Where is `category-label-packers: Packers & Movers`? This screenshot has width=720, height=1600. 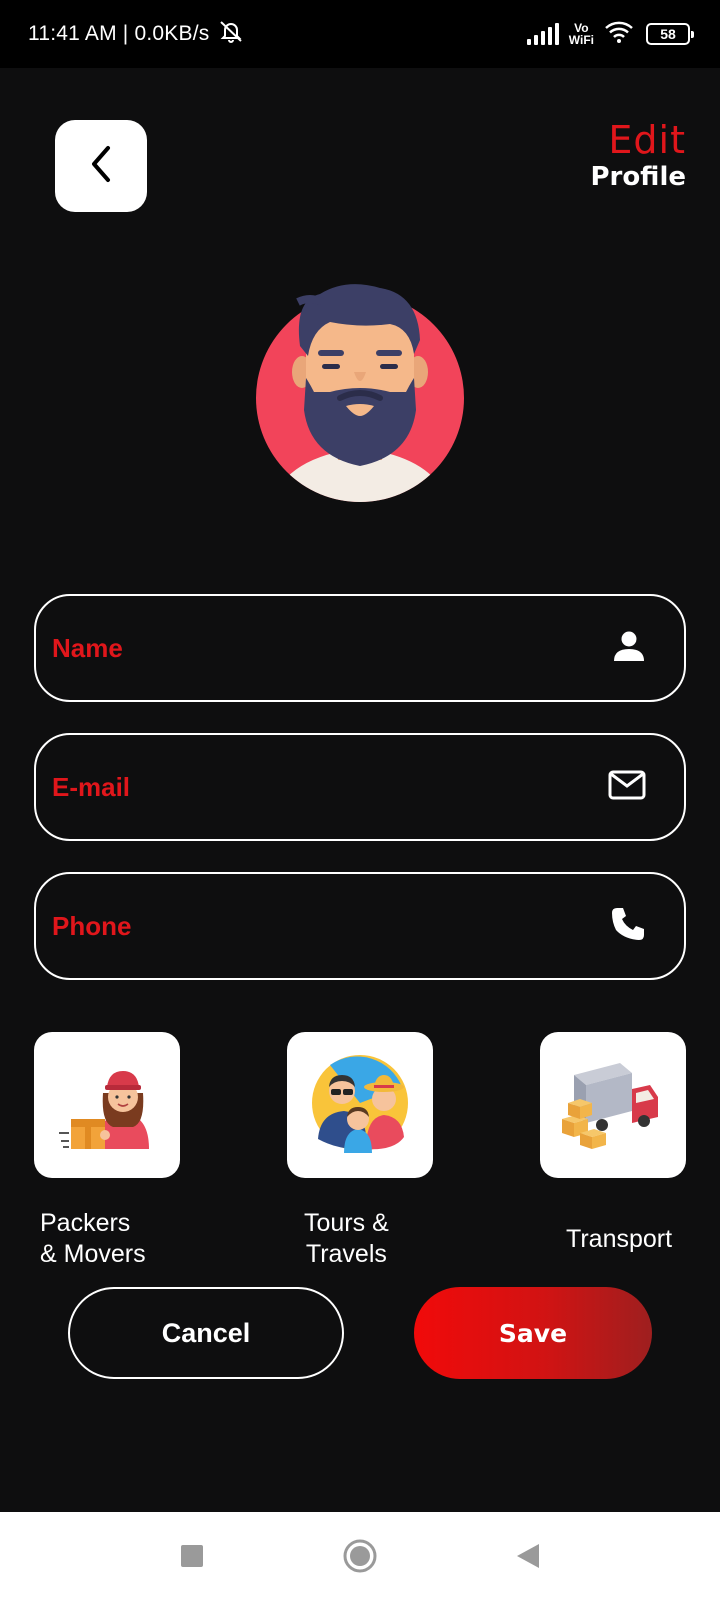
category-label-packers: Packers & Movers is located at coordinates (93, 1239).